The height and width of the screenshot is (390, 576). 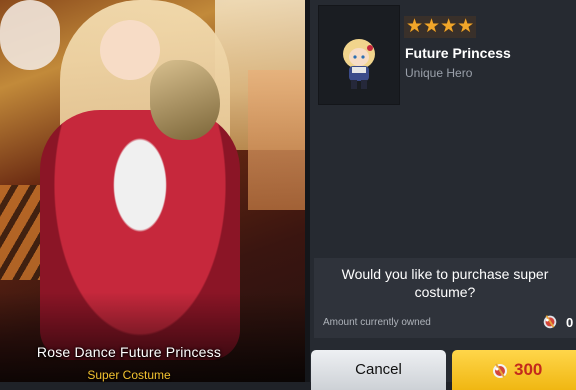 I want to click on costume-name: Rose Dance Future Princess, so click(x=129, y=352).